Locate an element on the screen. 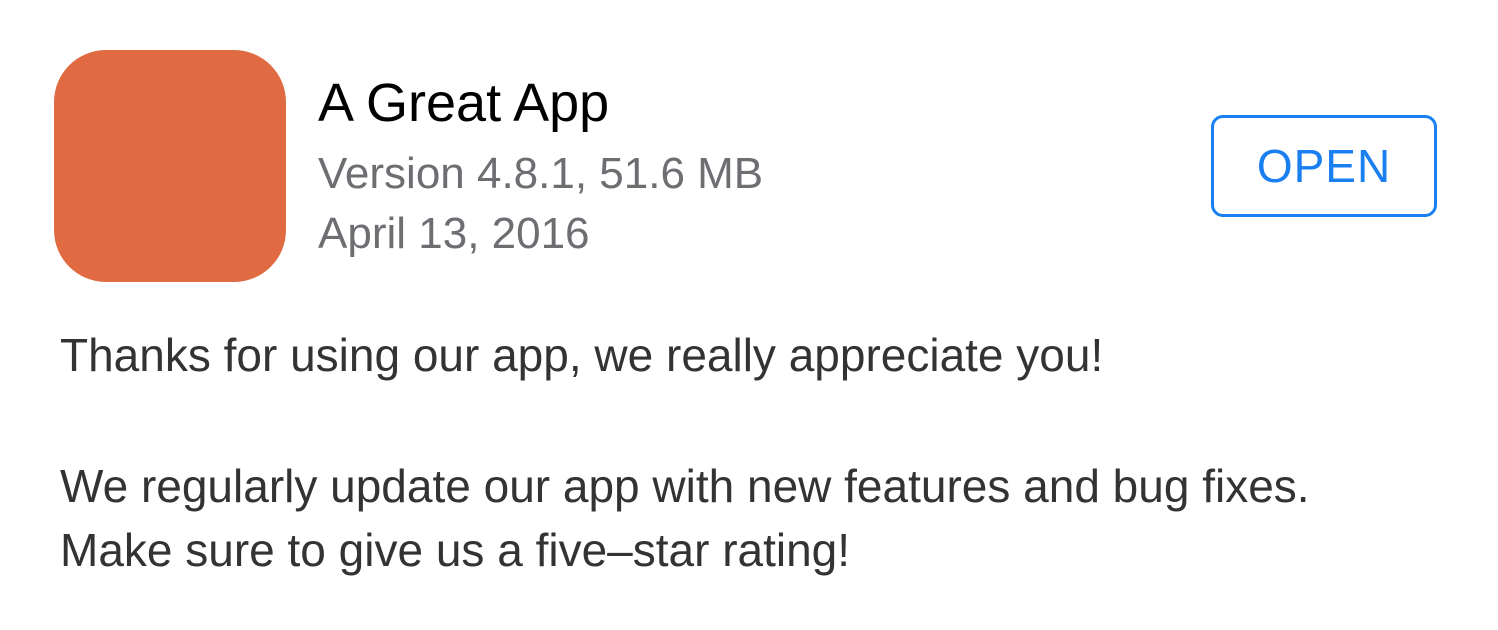 This screenshot has height=630, width=1498. app-icon is located at coordinates (170, 166).